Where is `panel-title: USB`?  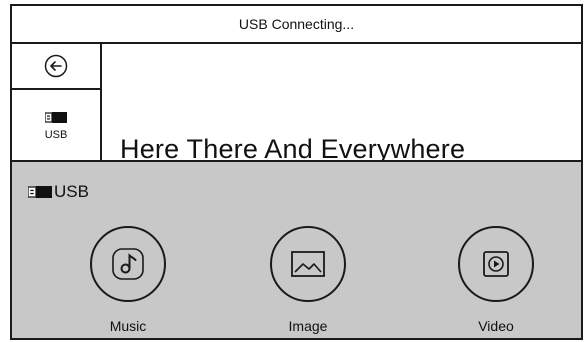 panel-title: USB is located at coordinates (71, 191).